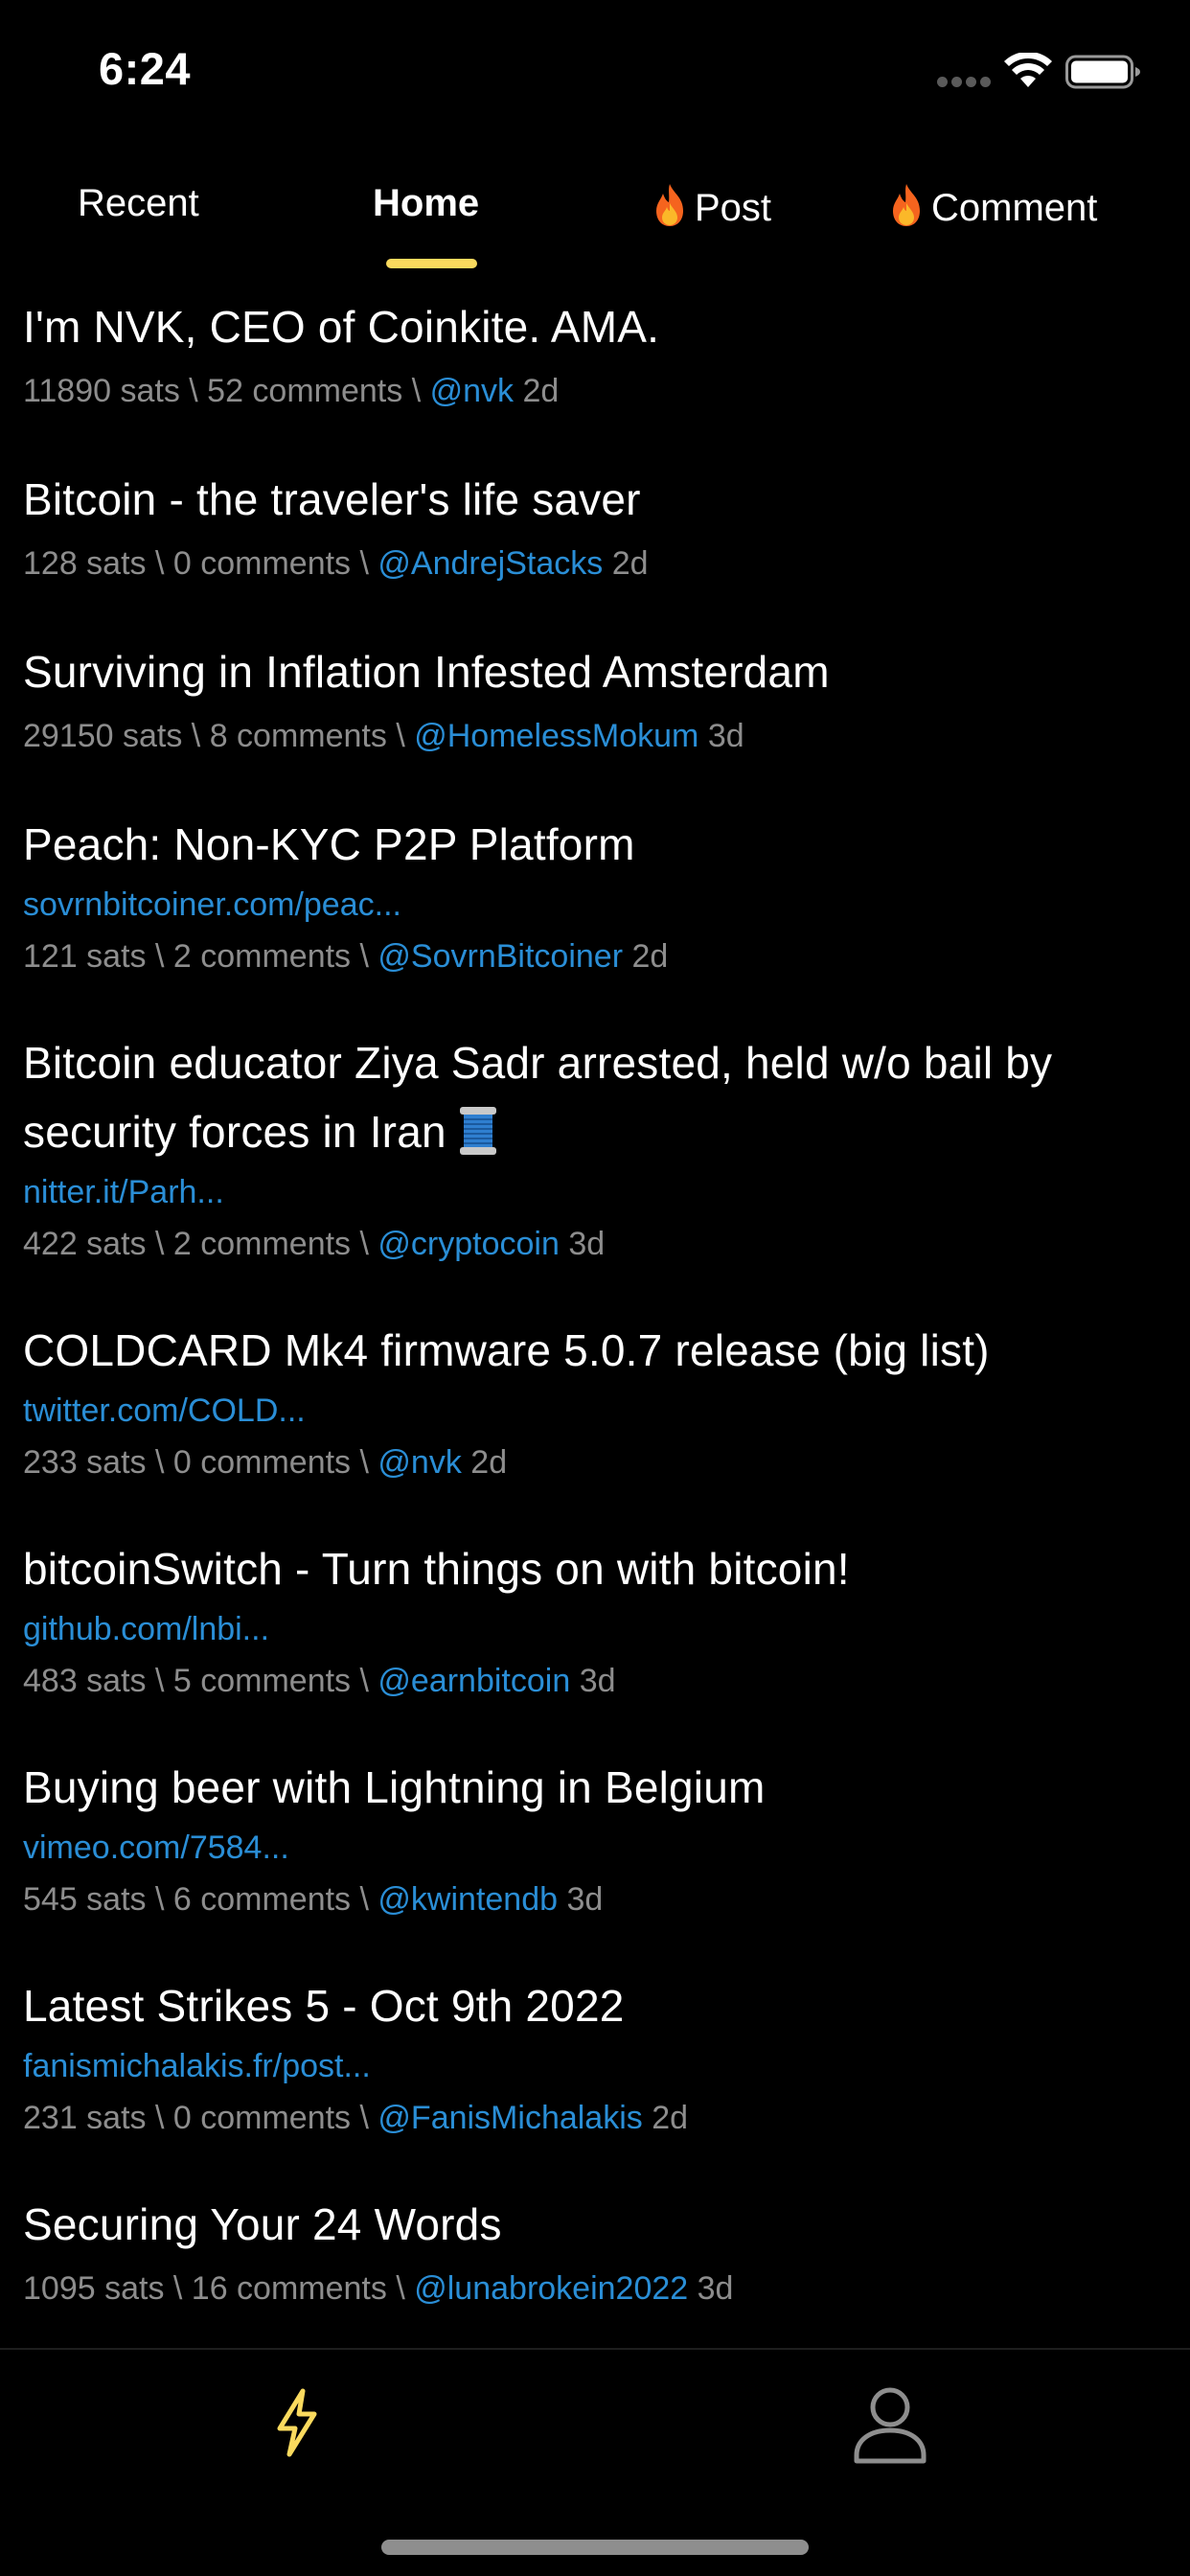 The width and height of the screenshot is (1190, 2576). What do you see at coordinates (427, 203) in the screenshot?
I see `tab-home-label: Home` at bounding box center [427, 203].